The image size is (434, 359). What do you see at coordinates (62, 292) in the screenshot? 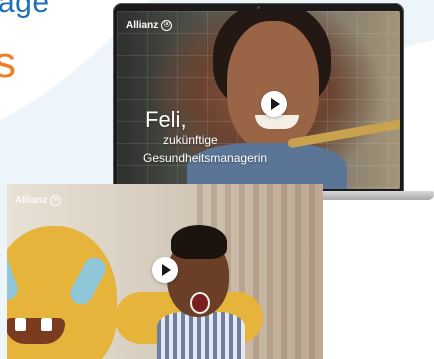
I see `plush-monster` at bounding box center [62, 292].